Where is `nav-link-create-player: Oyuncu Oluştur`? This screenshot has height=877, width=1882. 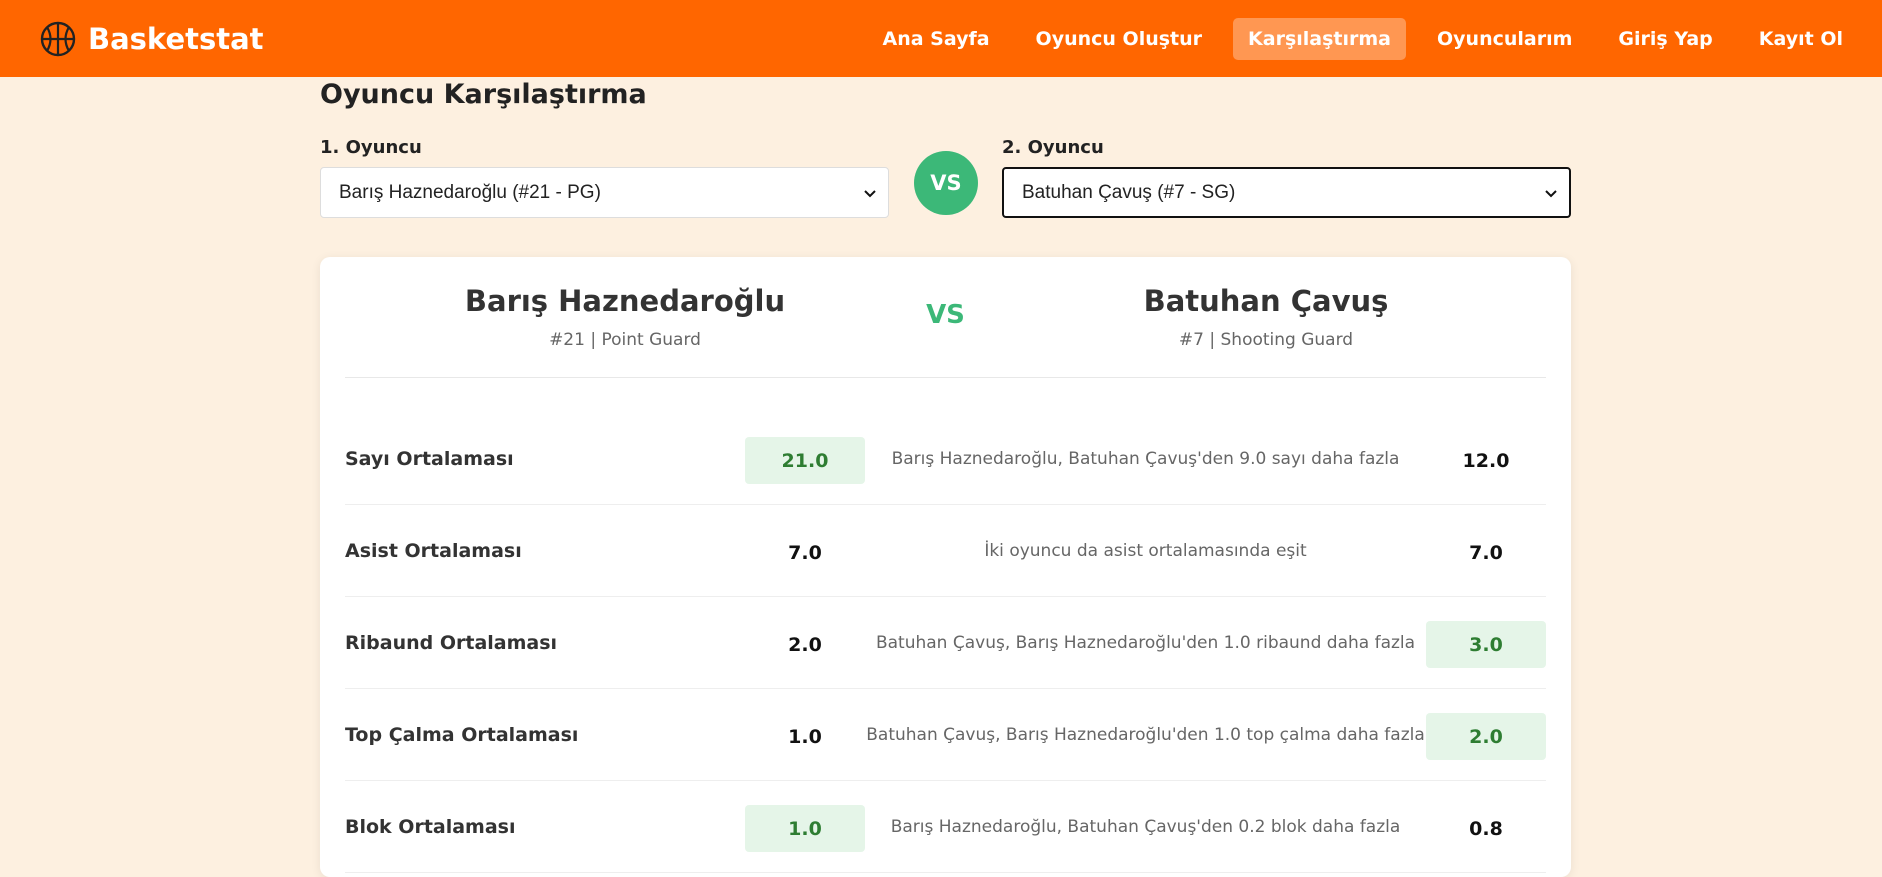
nav-link-create-player: Oyuncu Oluştur is located at coordinates (1119, 39).